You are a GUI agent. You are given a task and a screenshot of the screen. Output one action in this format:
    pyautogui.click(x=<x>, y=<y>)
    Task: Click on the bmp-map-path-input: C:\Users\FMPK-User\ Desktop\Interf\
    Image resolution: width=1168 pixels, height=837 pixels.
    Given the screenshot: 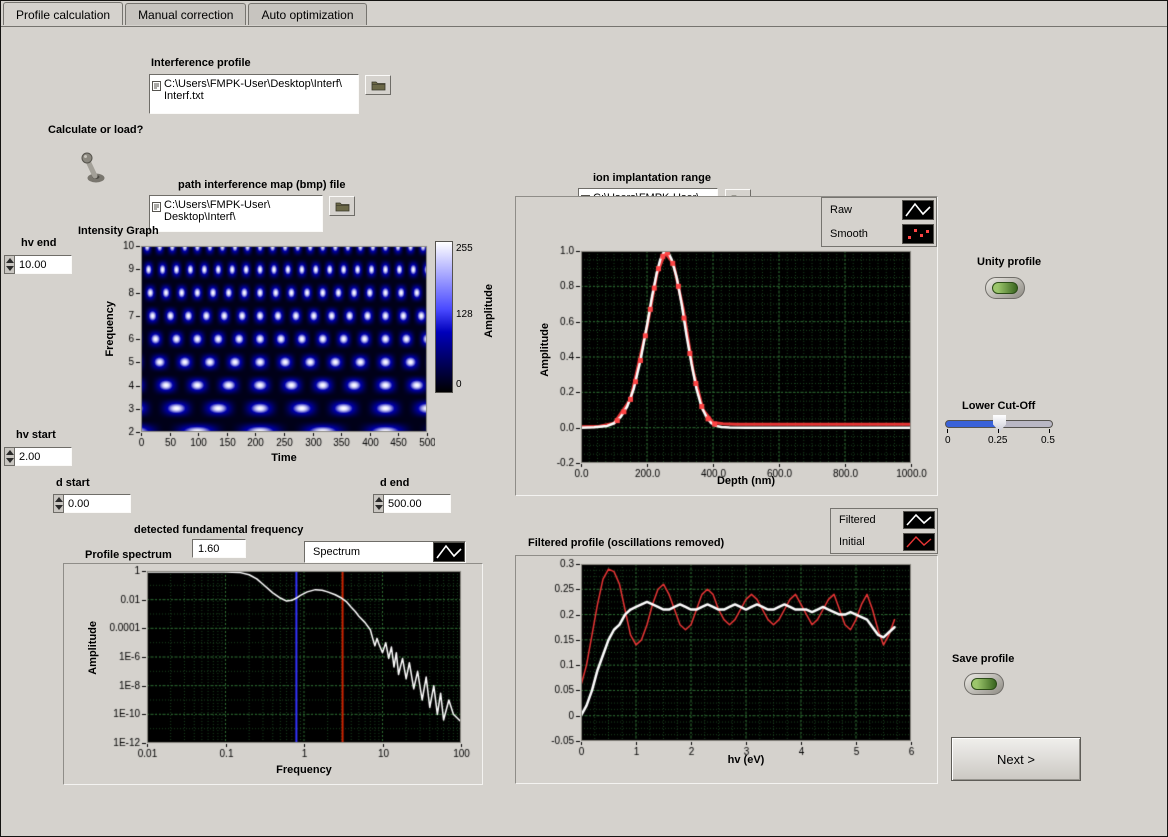 What is the action you would take?
    pyautogui.click(x=236, y=213)
    